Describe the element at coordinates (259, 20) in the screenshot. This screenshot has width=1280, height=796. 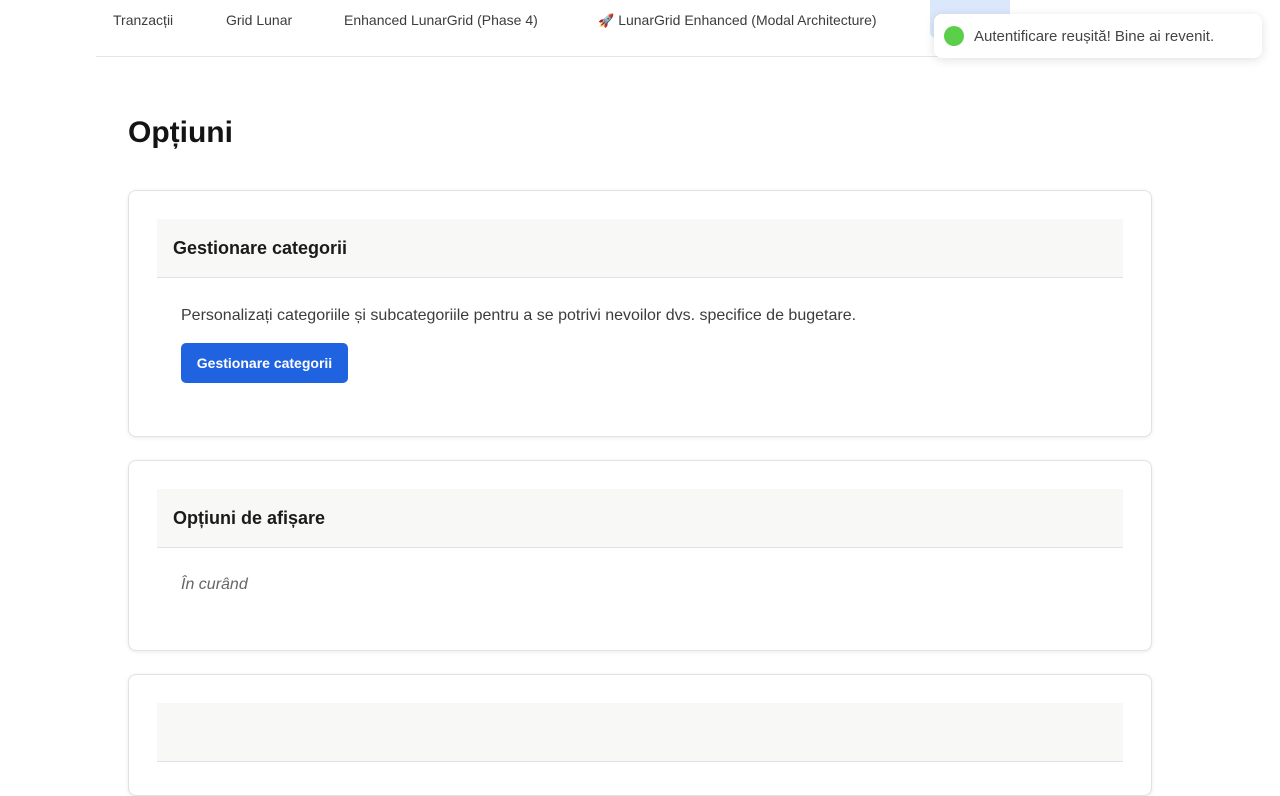
I see `nav-item-grid-lunar: Grid Lunar` at that location.